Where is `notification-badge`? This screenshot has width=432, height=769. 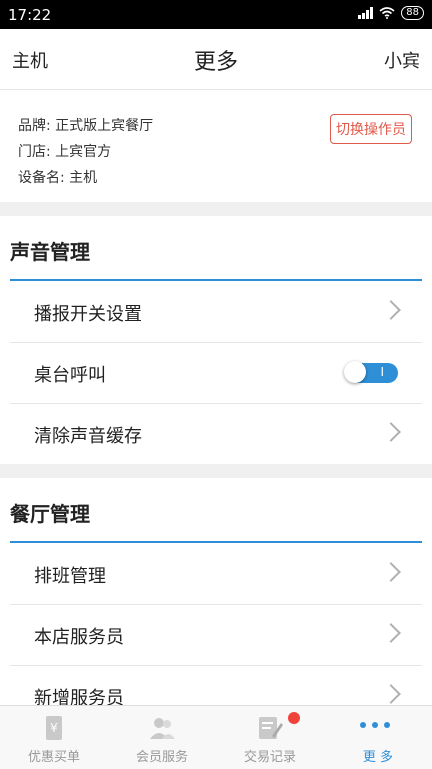
notification-badge is located at coordinates (294, 718).